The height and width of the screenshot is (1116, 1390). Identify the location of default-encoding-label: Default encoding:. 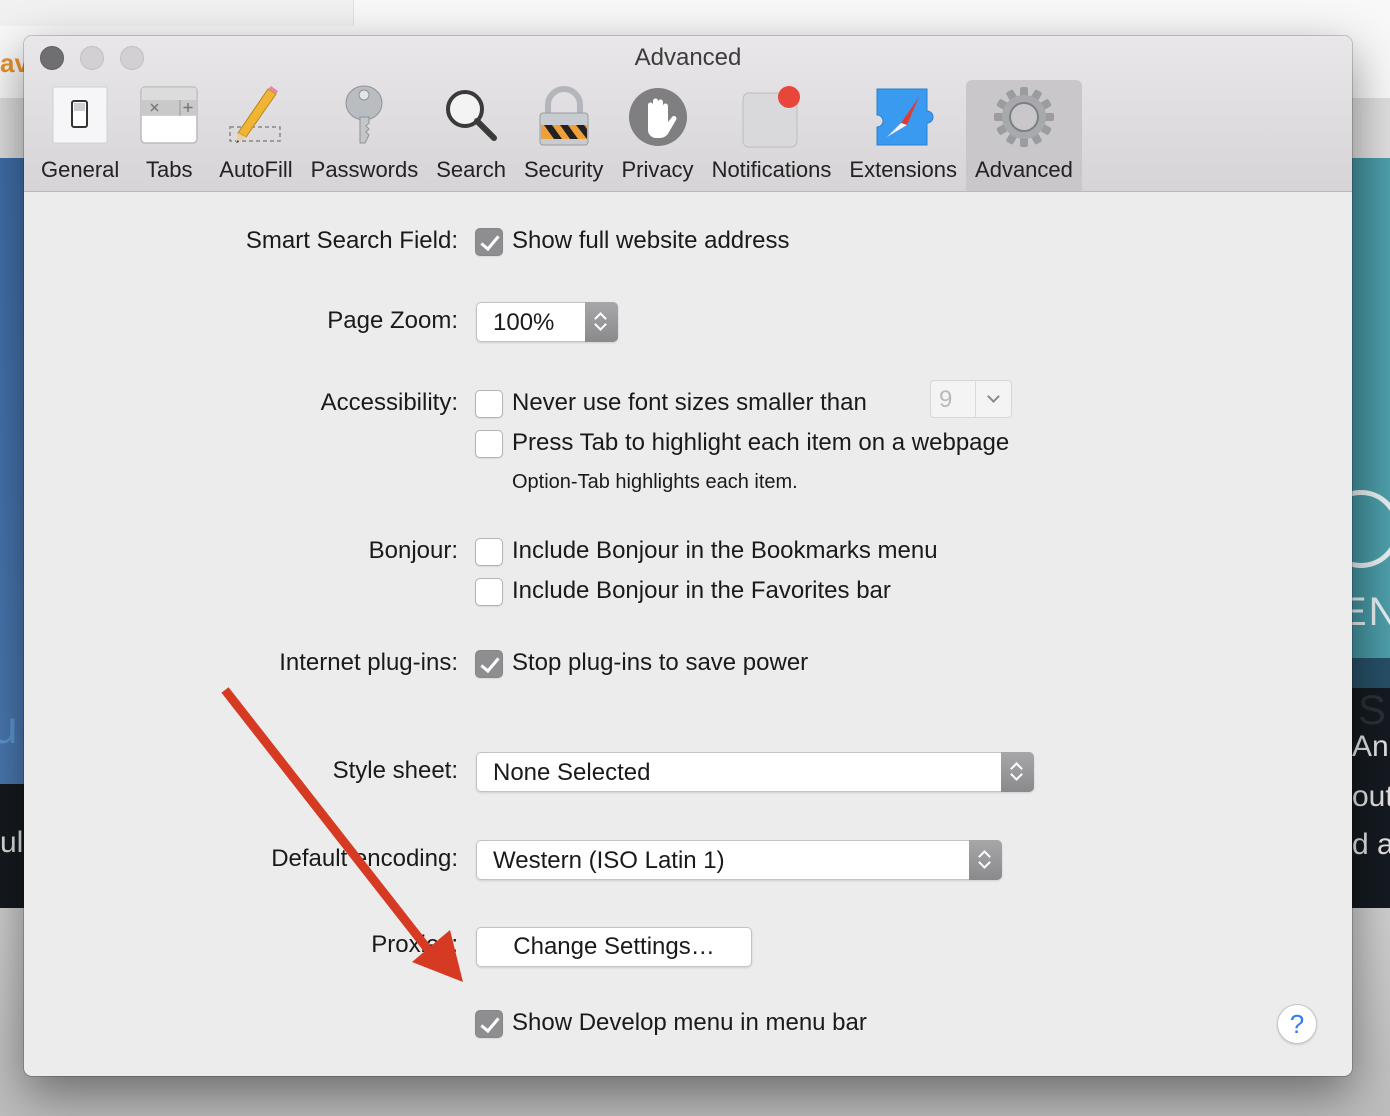
(364, 858).